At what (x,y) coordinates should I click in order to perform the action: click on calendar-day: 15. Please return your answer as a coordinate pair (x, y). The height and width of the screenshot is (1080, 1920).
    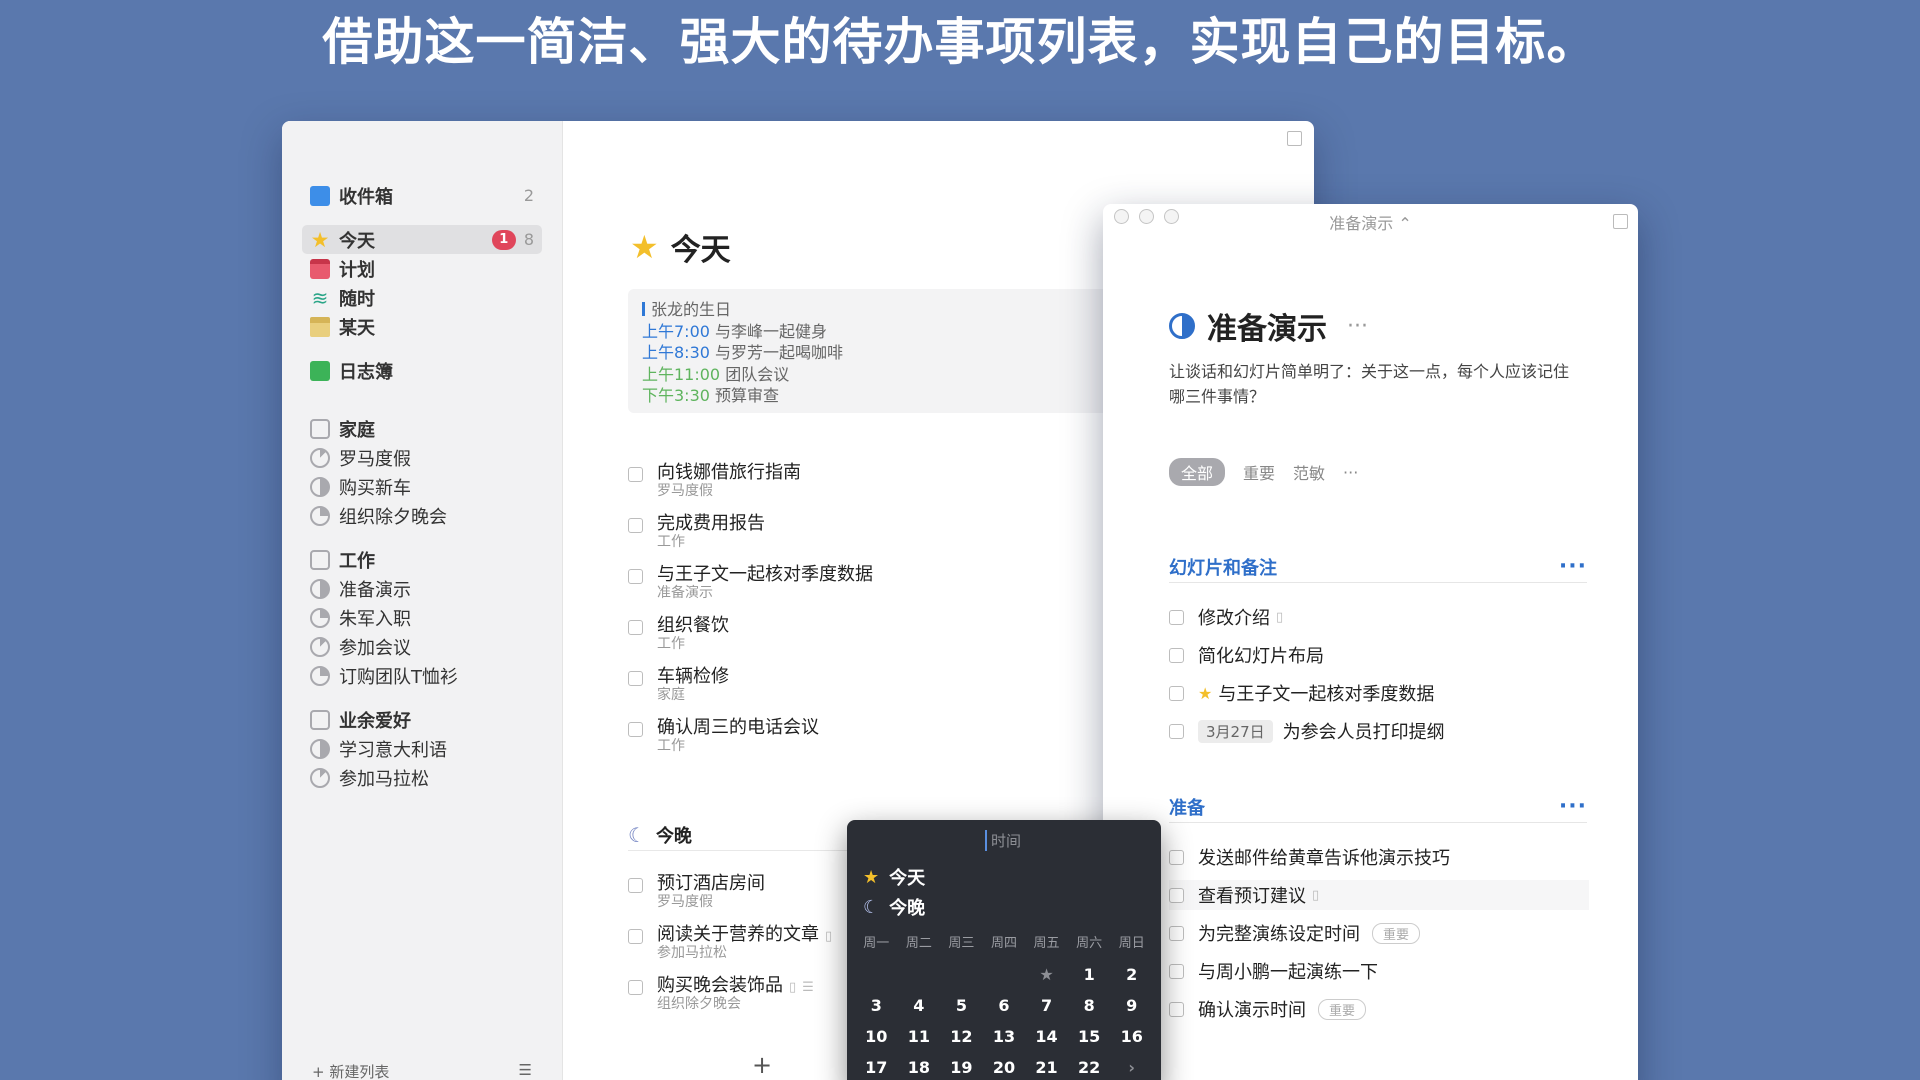
    Looking at the image, I should click on (1089, 1036).